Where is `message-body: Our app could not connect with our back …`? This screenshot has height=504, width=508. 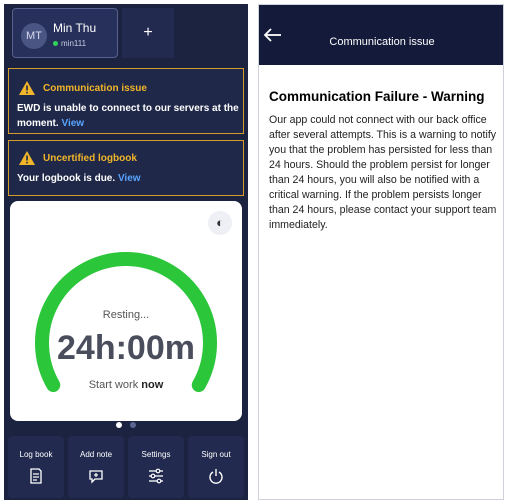 message-body: Our app could not connect with our back … is located at coordinates (383, 172).